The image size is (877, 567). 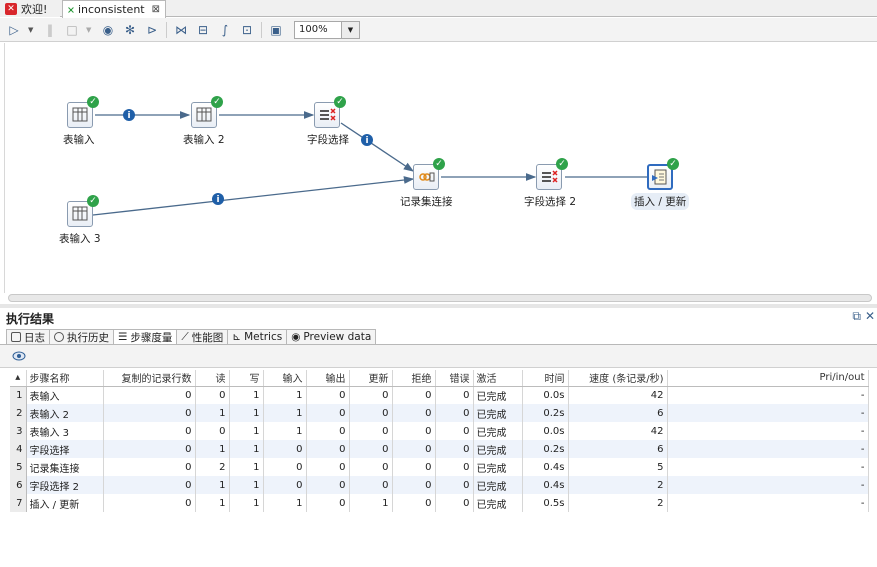 I want to click on column-header: 错误, so click(x=454, y=378).